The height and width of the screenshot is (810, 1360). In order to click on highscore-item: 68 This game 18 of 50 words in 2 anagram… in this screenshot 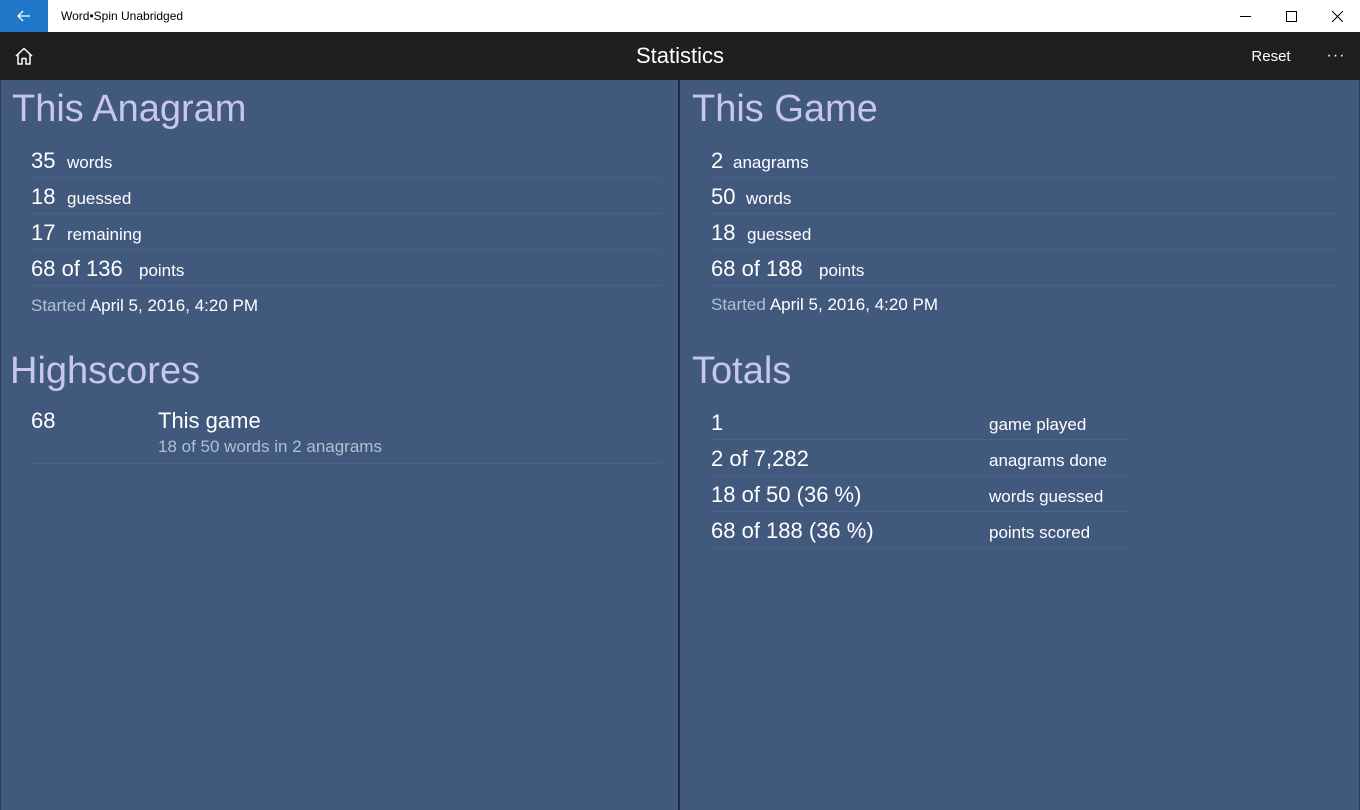, I will do `click(346, 435)`.